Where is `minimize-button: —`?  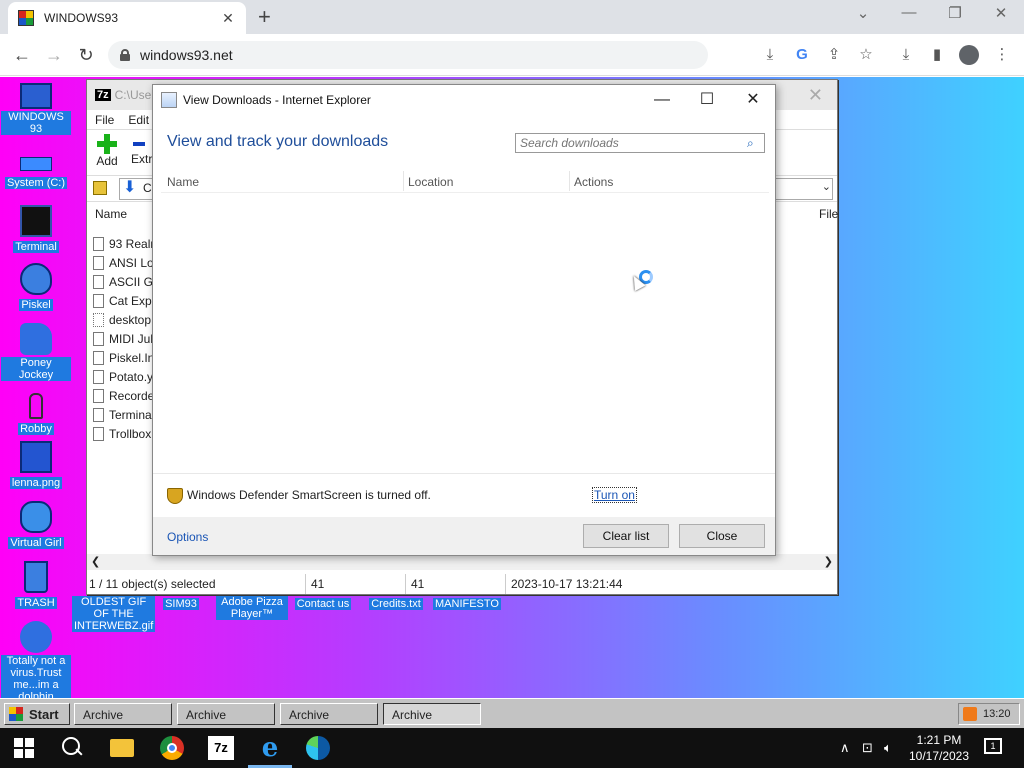
minimize-button: — is located at coordinates (909, 12).